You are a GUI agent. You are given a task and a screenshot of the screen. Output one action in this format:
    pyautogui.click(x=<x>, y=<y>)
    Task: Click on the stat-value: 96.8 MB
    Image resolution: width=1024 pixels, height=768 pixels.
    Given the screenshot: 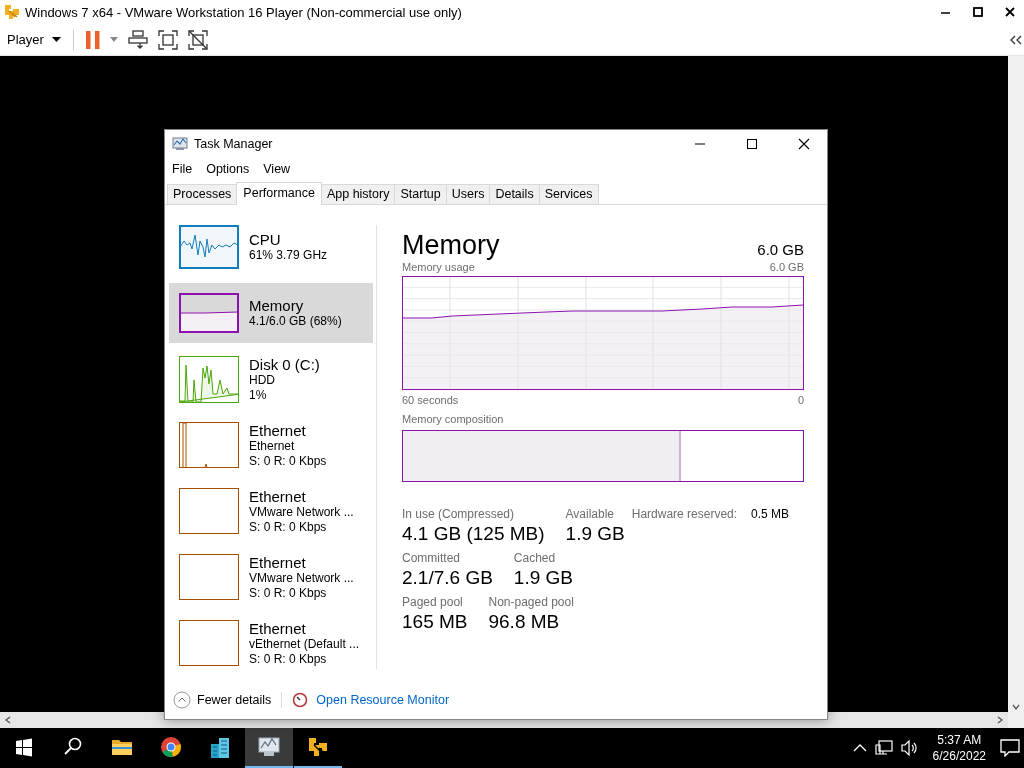 What is the action you would take?
    pyautogui.click(x=524, y=622)
    